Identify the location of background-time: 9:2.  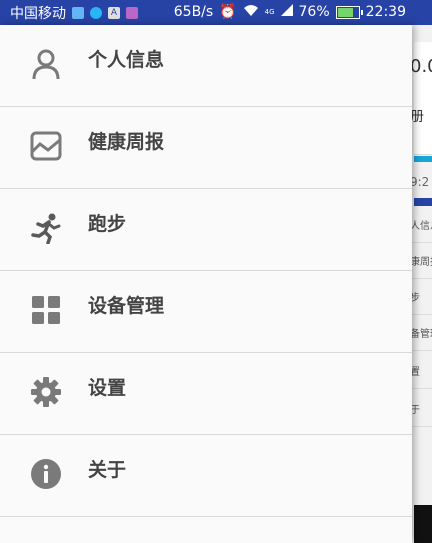
(420, 182).